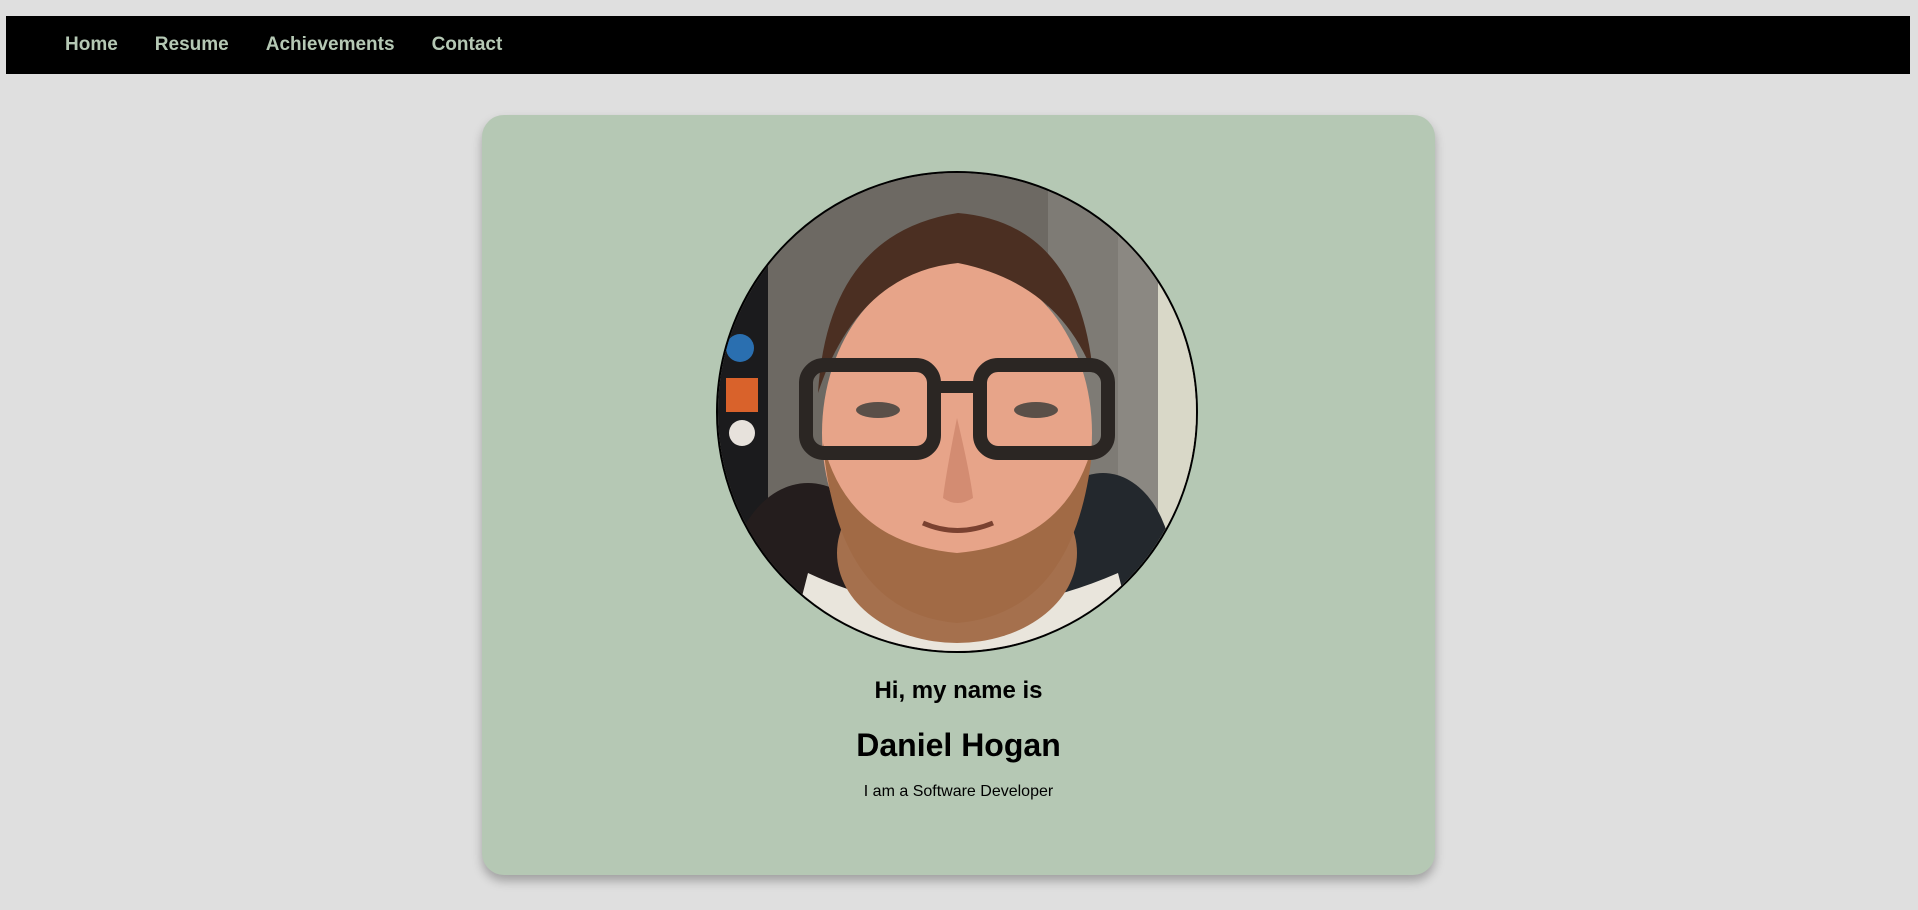  I want to click on top-navbar: Home Resume Achievements Contact, so click(958, 45).